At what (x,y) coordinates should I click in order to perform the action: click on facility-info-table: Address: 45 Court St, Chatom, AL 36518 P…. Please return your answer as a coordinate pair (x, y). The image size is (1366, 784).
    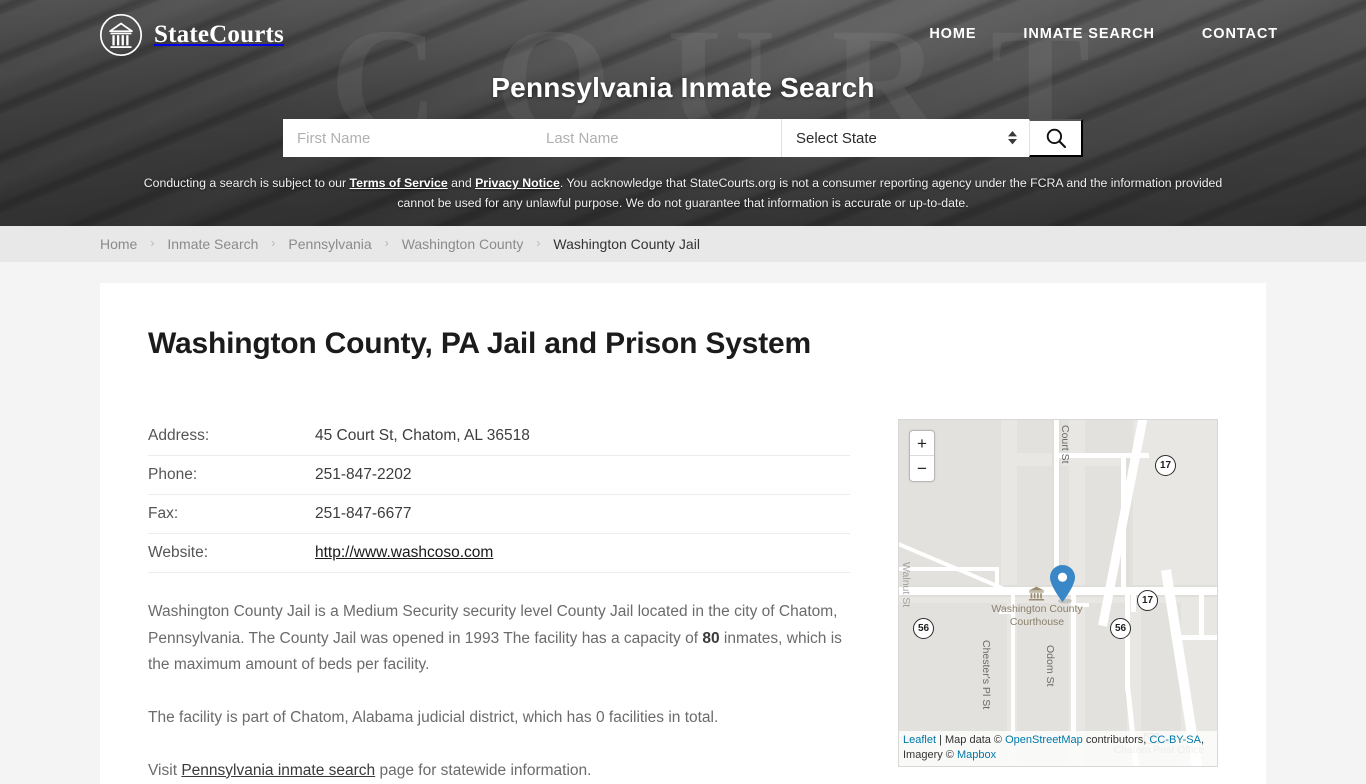
    Looking at the image, I should click on (499, 495).